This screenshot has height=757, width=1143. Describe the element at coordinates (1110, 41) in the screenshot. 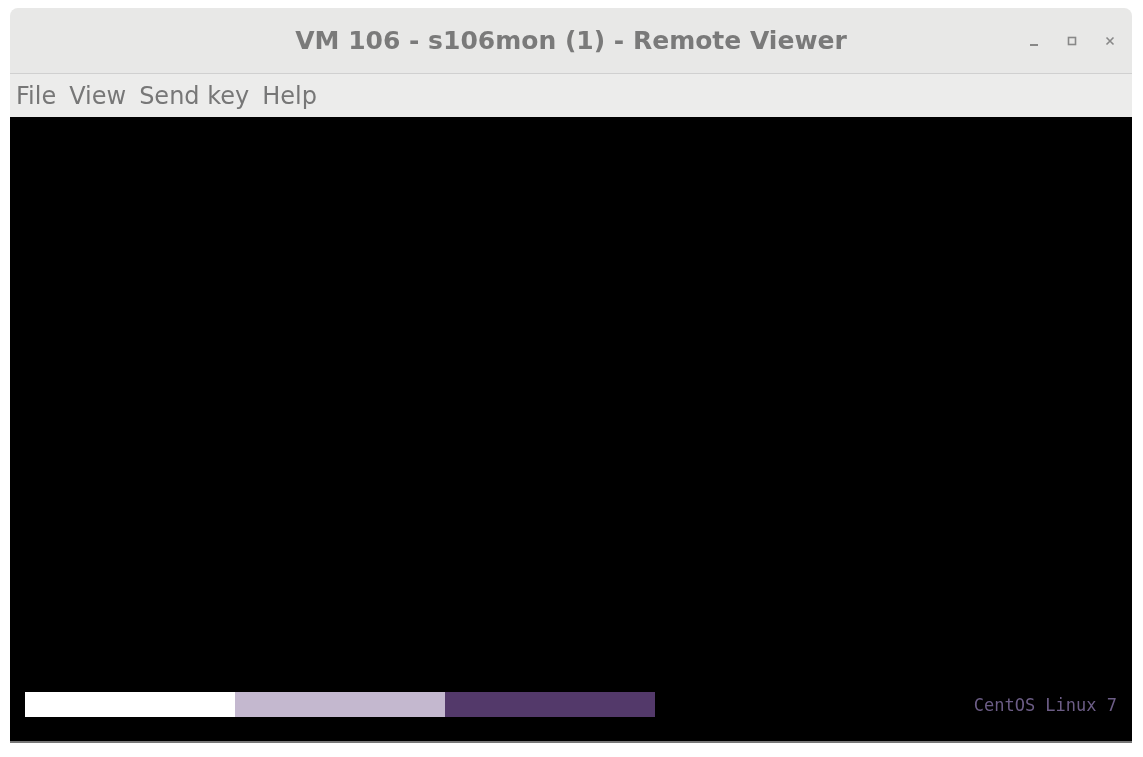

I see `close-icon` at that location.